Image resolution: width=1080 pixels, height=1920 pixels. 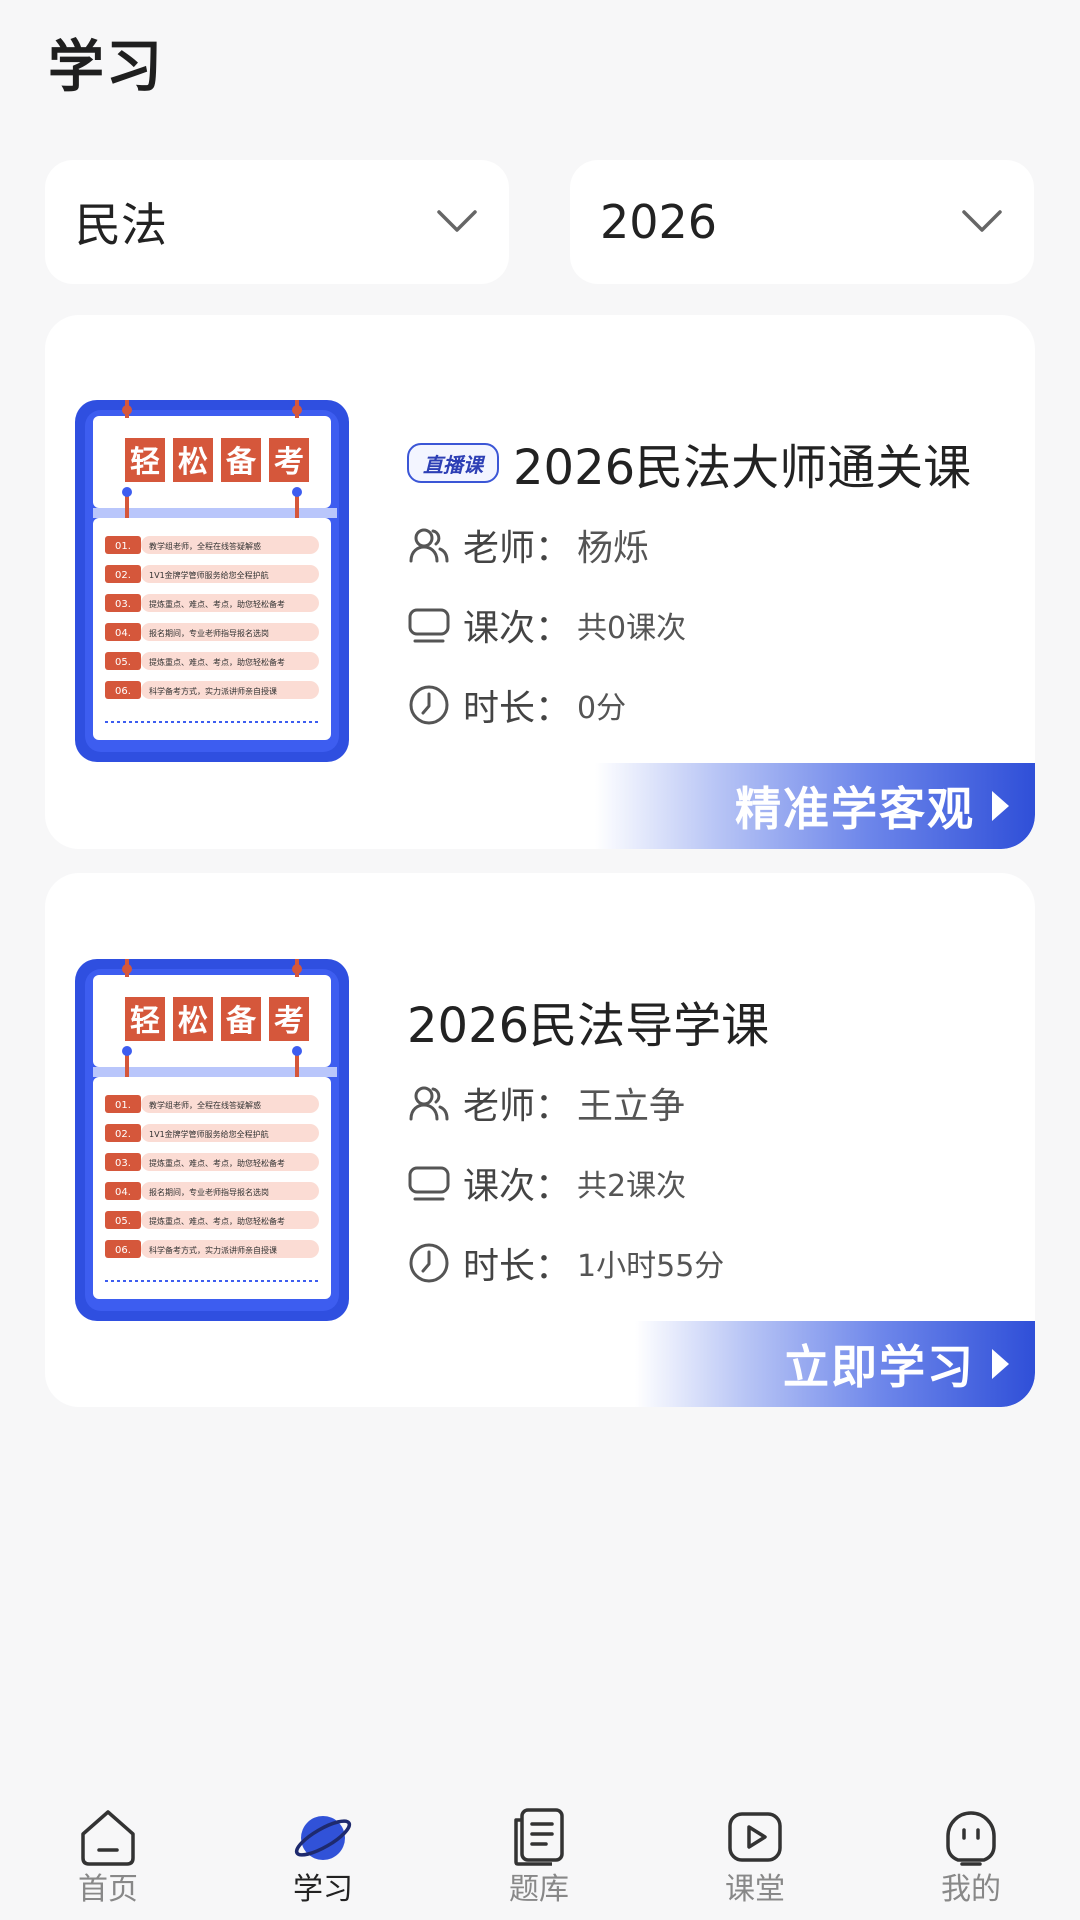 I want to click on tab-label: 题库, so click(x=539, y=1889).